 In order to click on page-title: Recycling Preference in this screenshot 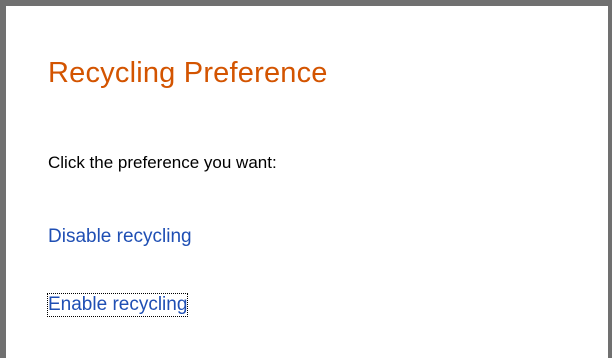, I will do `click(188, 73)`.